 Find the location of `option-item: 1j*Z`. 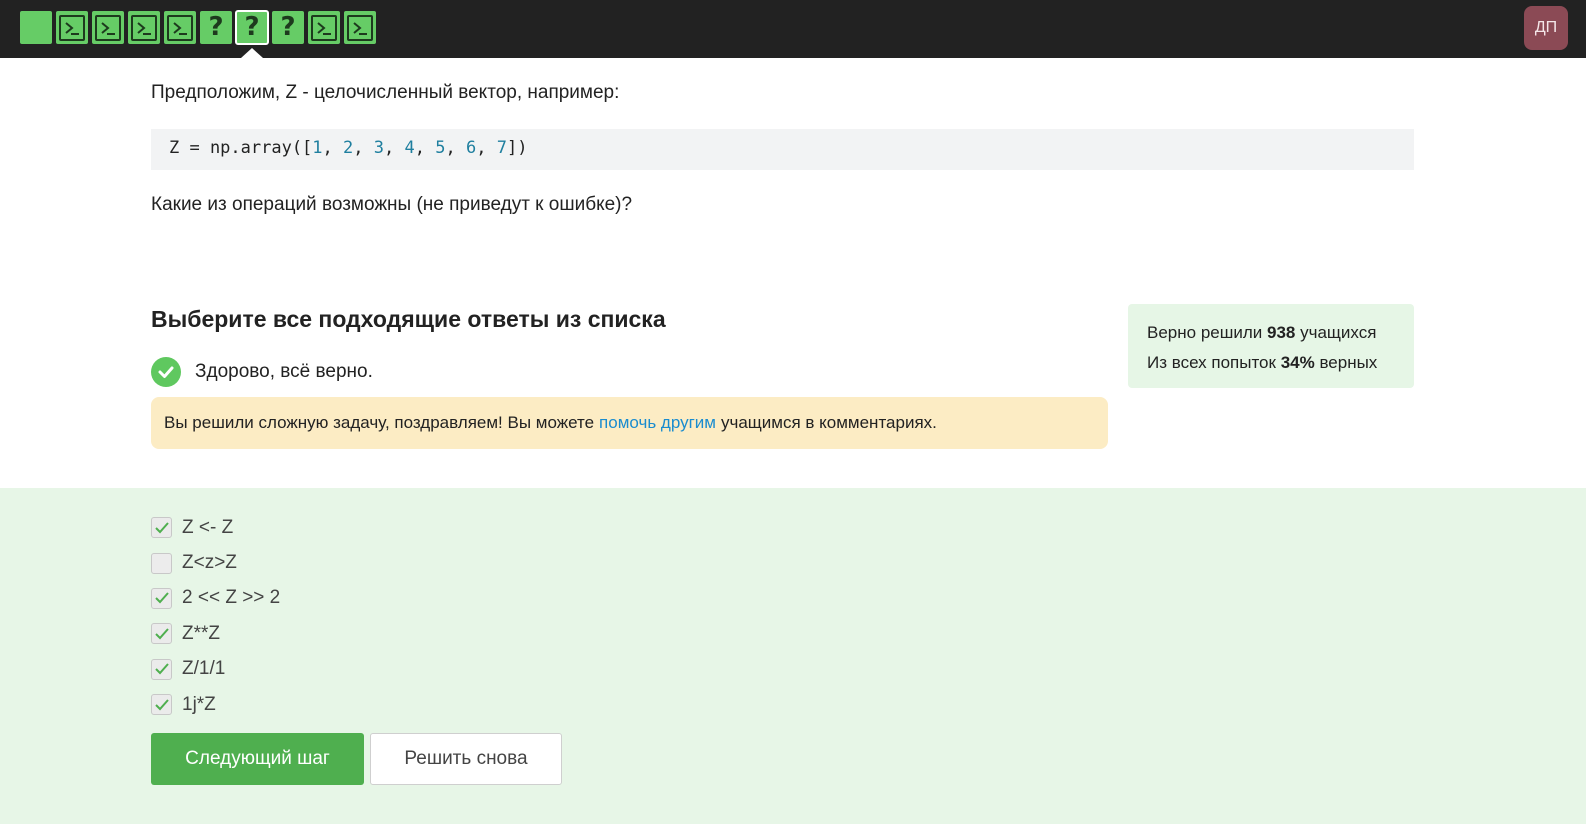

option-item: 1j*Z is located at coordinates (215, 704).